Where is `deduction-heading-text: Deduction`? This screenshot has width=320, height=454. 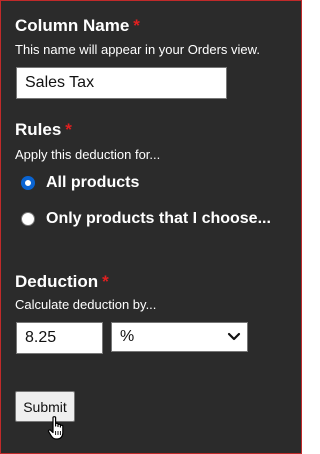 deduction-heading-text: Deduction is located at coordinates (57, 281).